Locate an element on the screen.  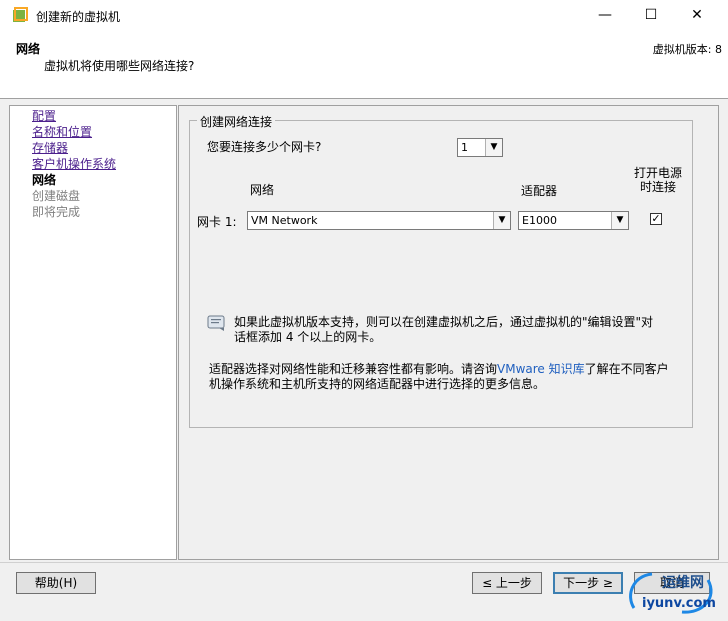
close-button: ✕ is located at coordinates (697, 15).